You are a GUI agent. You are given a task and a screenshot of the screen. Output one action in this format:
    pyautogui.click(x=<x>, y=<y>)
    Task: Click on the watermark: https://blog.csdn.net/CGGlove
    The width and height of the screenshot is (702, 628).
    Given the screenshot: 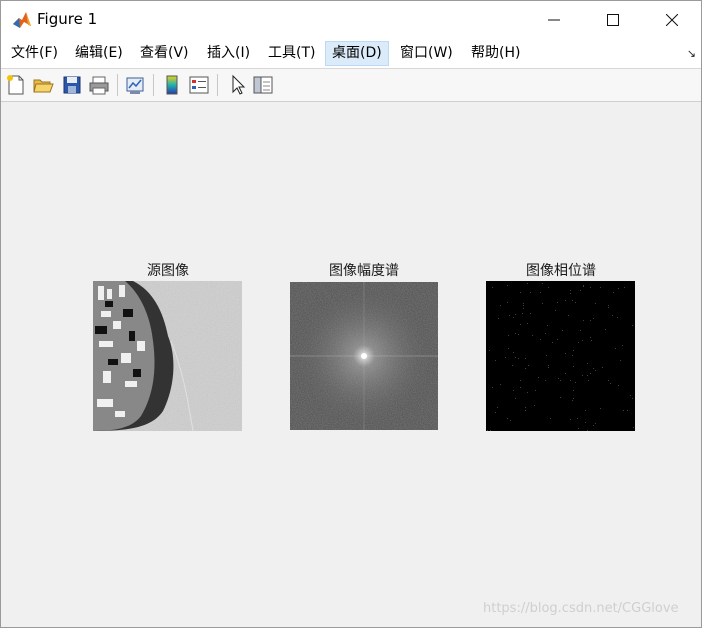 What is the action you would take?
    pyautogui.click(x=581, y=608)
    